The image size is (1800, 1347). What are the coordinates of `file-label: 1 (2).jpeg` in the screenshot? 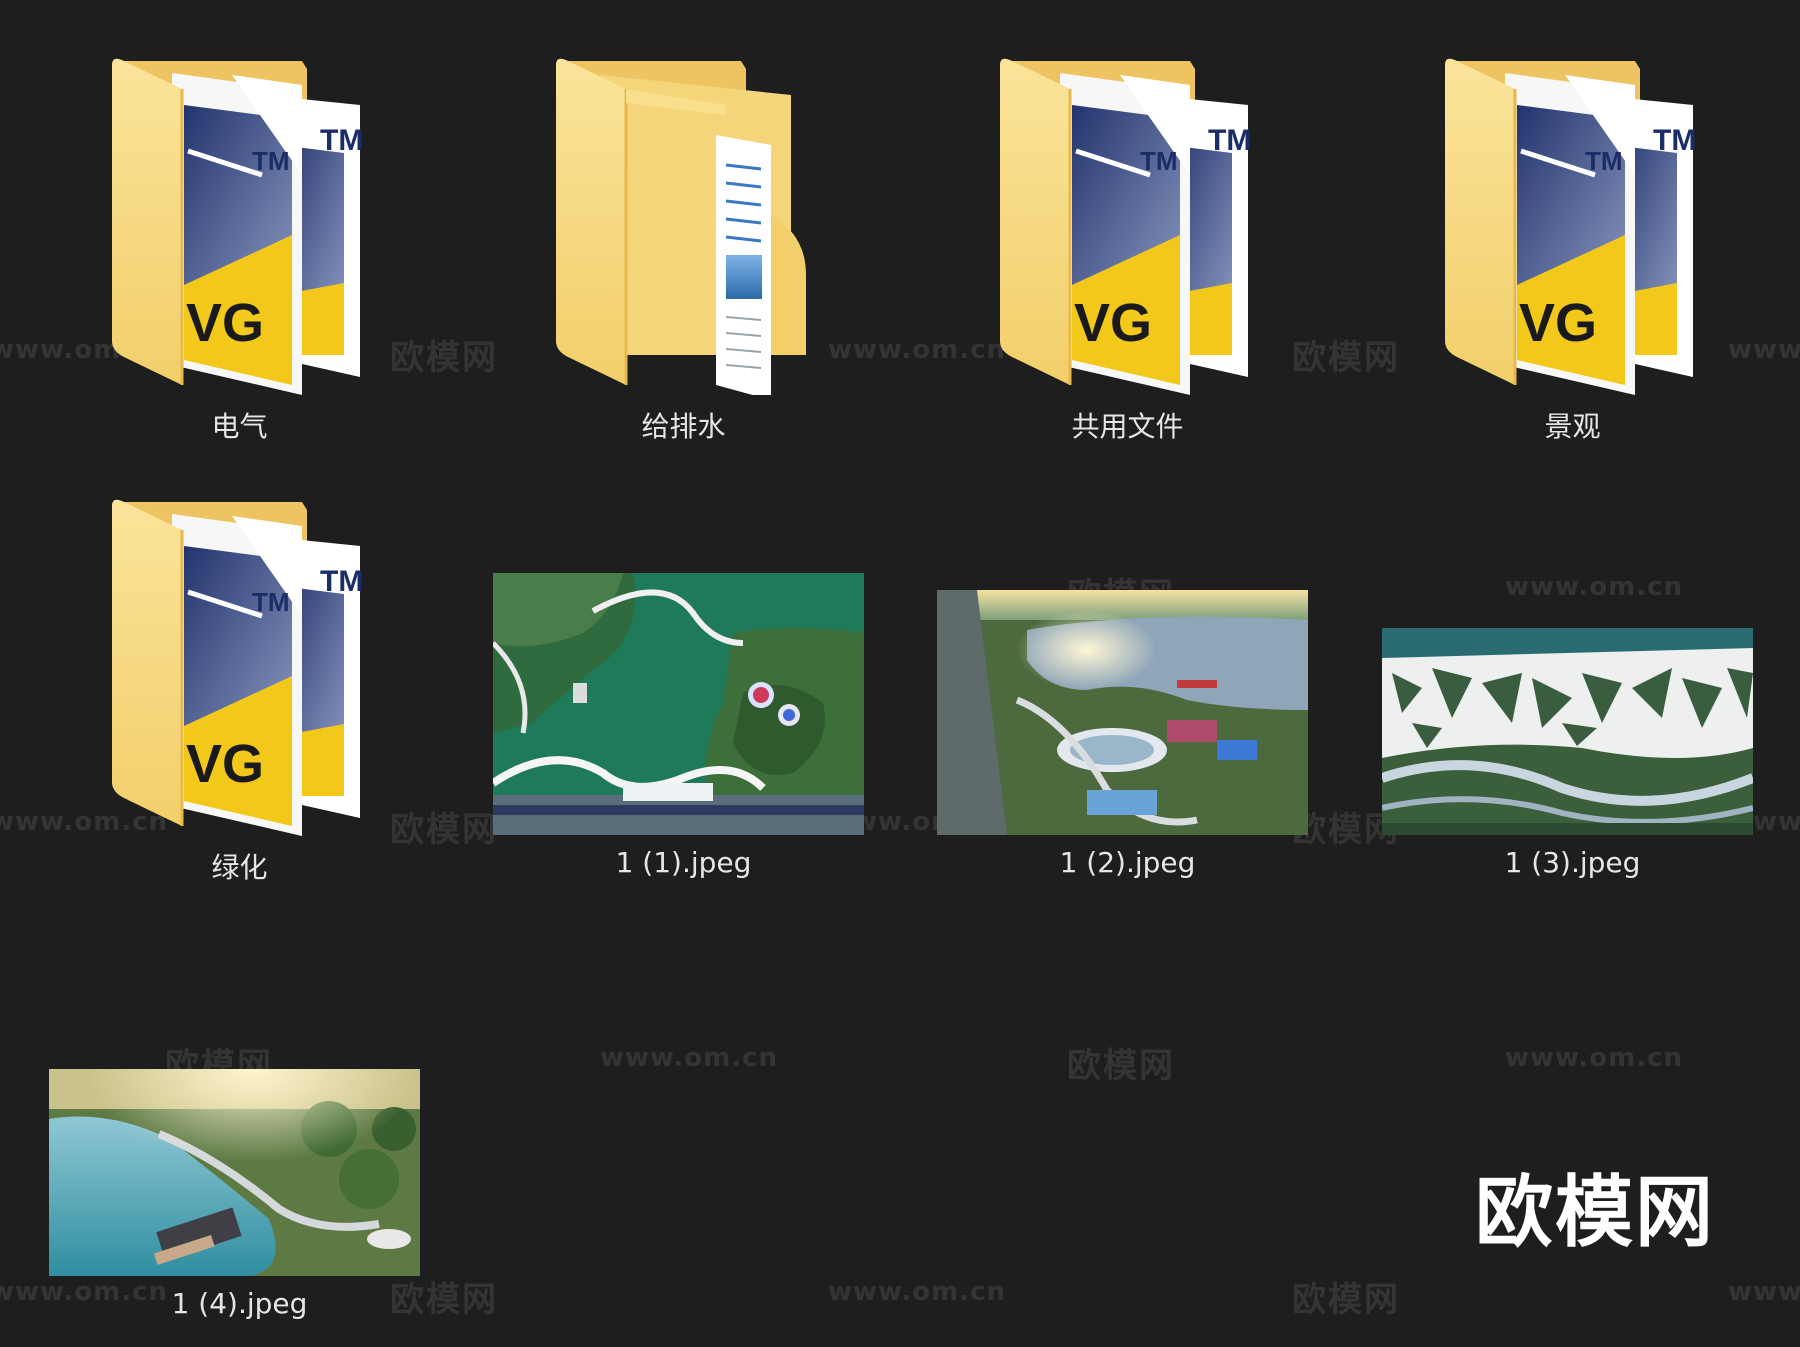 It's located at (1127, 862).